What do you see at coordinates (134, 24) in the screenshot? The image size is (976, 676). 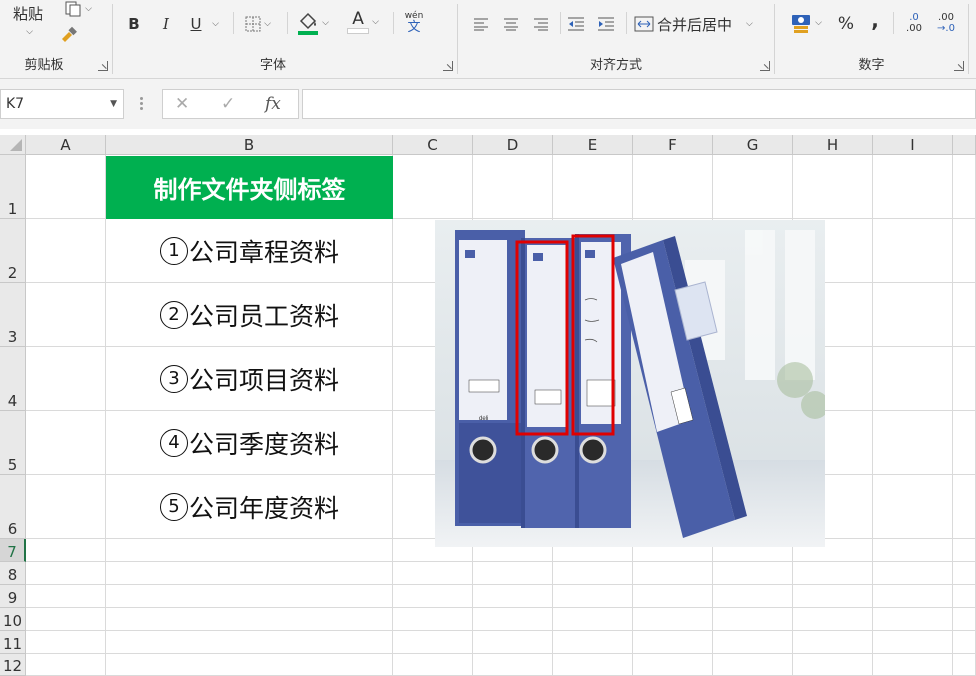 I see `bold-button: B` at bounding box center [134, 24].